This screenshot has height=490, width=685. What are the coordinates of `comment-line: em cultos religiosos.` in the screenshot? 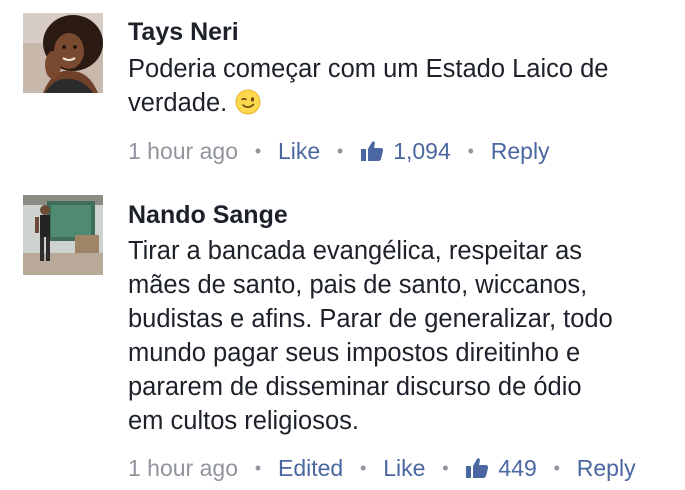 It's located at (244, 421).